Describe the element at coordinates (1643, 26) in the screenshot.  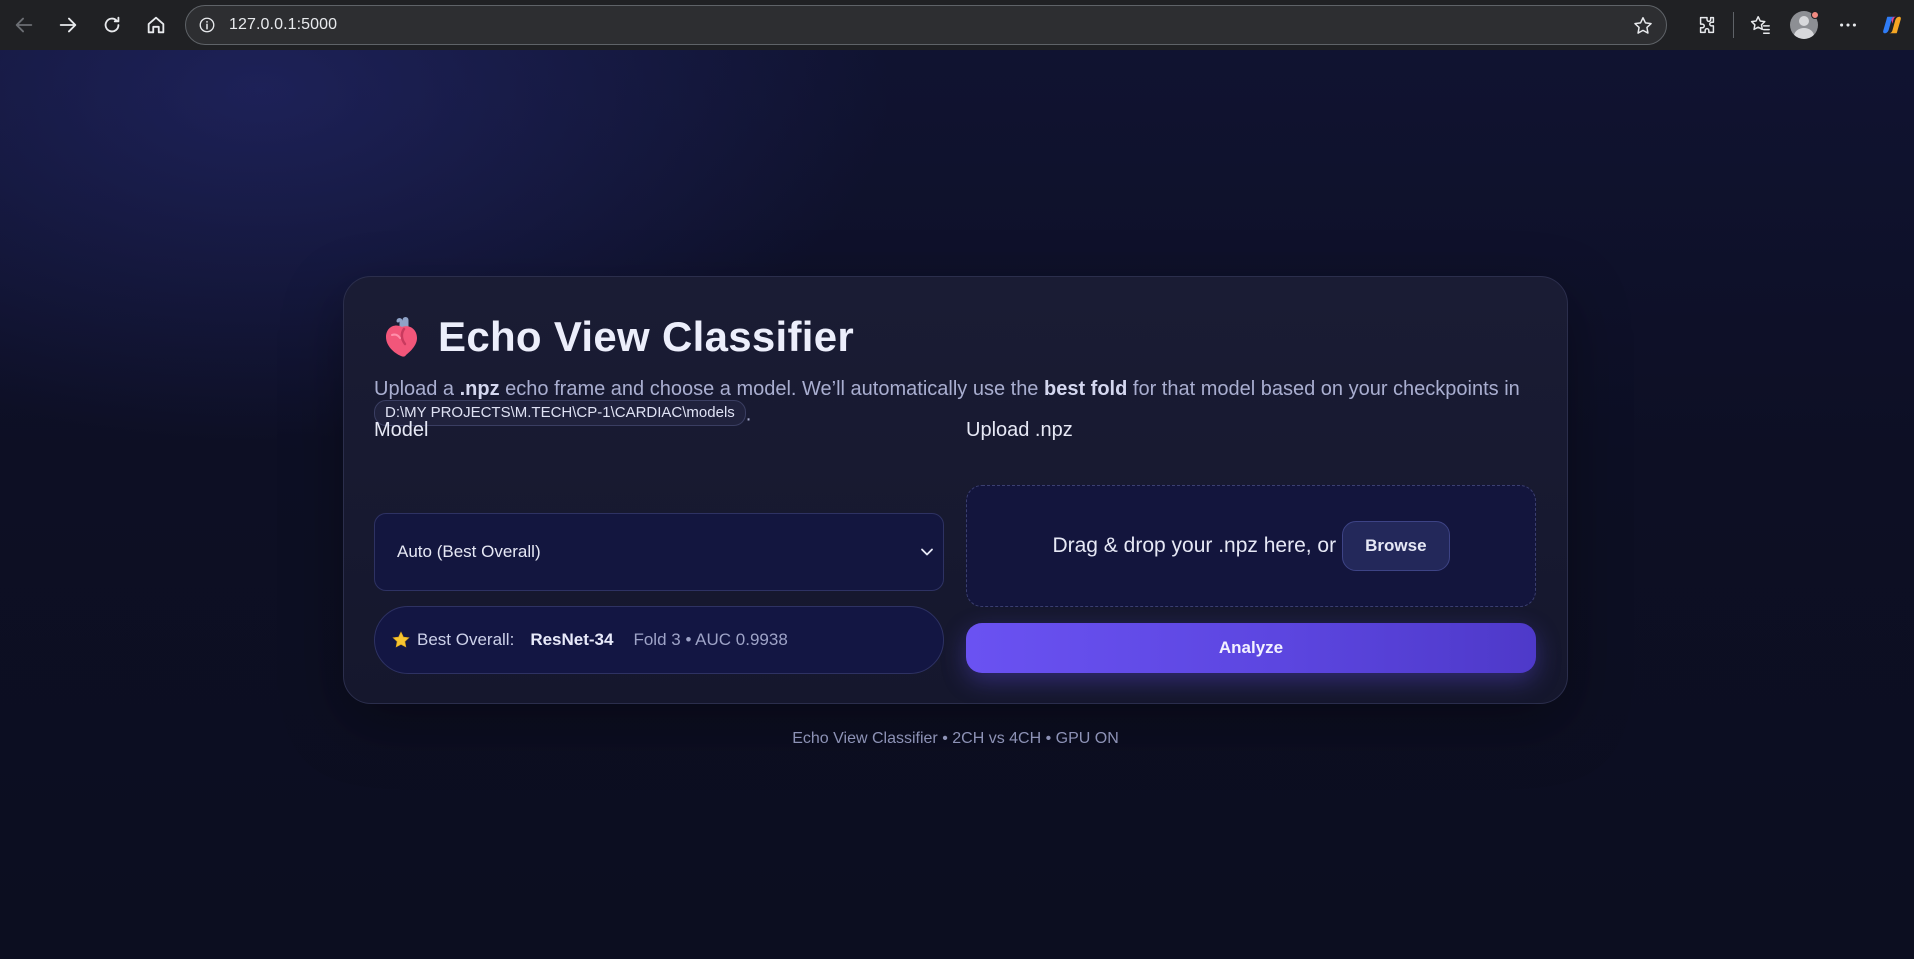
I see `bookmark-star-icon` at that location.